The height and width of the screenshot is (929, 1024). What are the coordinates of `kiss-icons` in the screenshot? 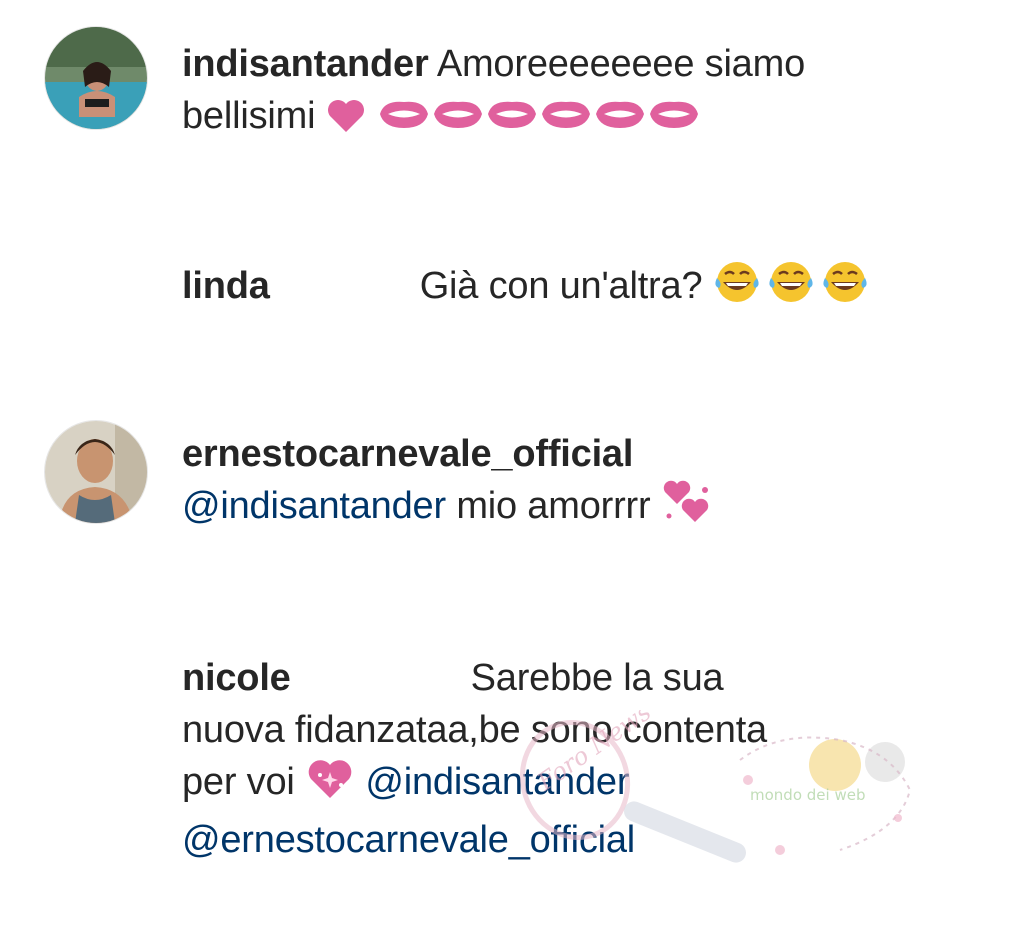 It's located at (541, 121).